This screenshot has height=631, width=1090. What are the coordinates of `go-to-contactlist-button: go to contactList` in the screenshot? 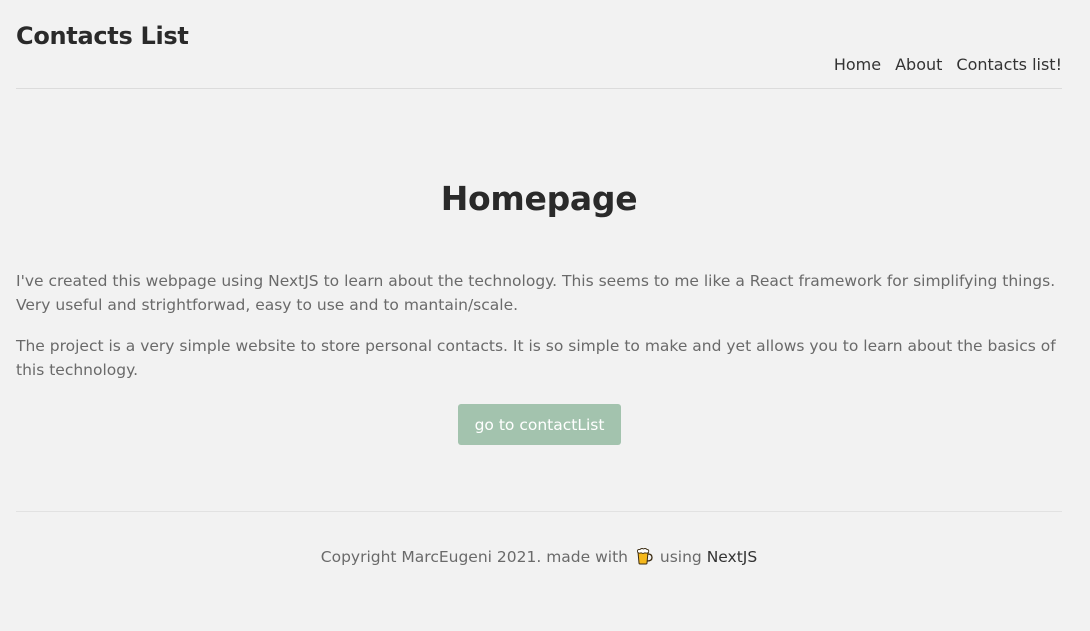 It's located at (539, 424).